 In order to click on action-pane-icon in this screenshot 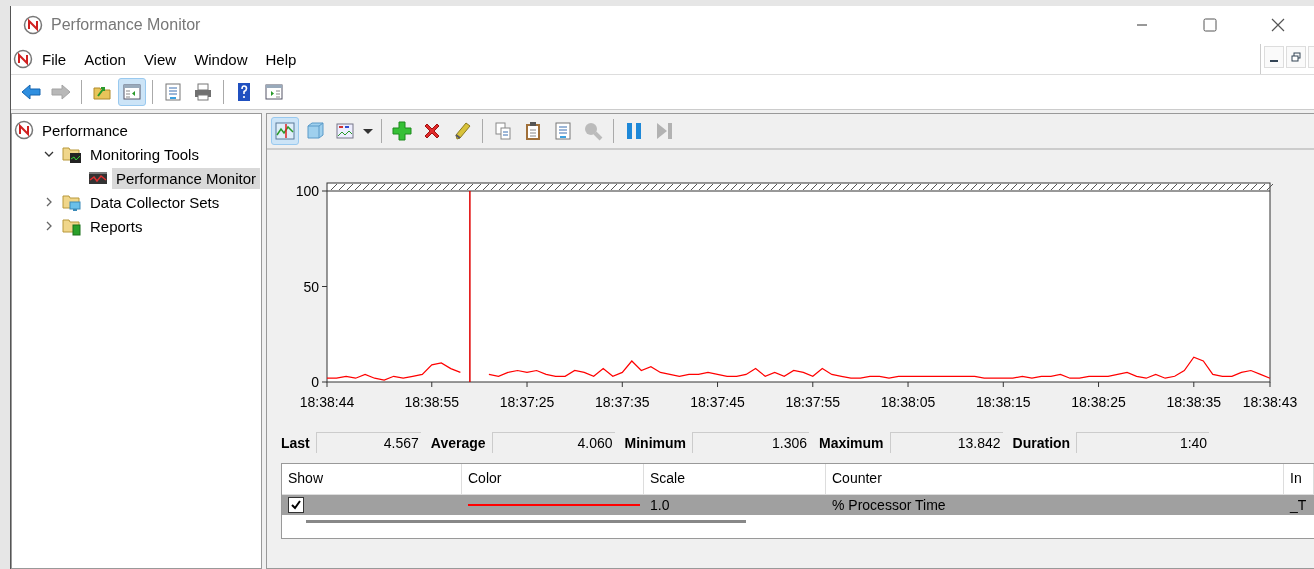, I will do `click(274, 92)`.